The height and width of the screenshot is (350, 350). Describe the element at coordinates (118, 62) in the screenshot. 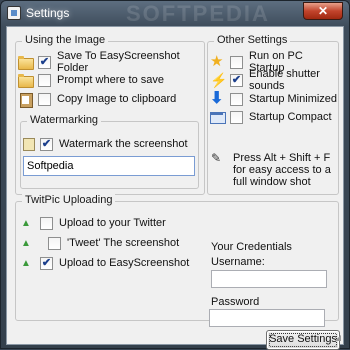

I see `save-to-folder-label: Save To EasyScreenshot Folder` at that location.